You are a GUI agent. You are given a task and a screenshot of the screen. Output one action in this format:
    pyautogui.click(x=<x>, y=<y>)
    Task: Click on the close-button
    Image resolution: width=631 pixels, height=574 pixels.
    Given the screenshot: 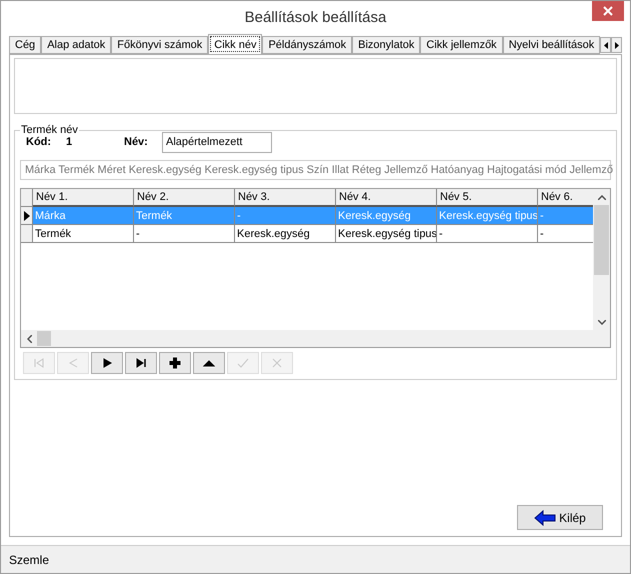 What is the action you would take?
    pyautogui.click(x=608, y=11)
    